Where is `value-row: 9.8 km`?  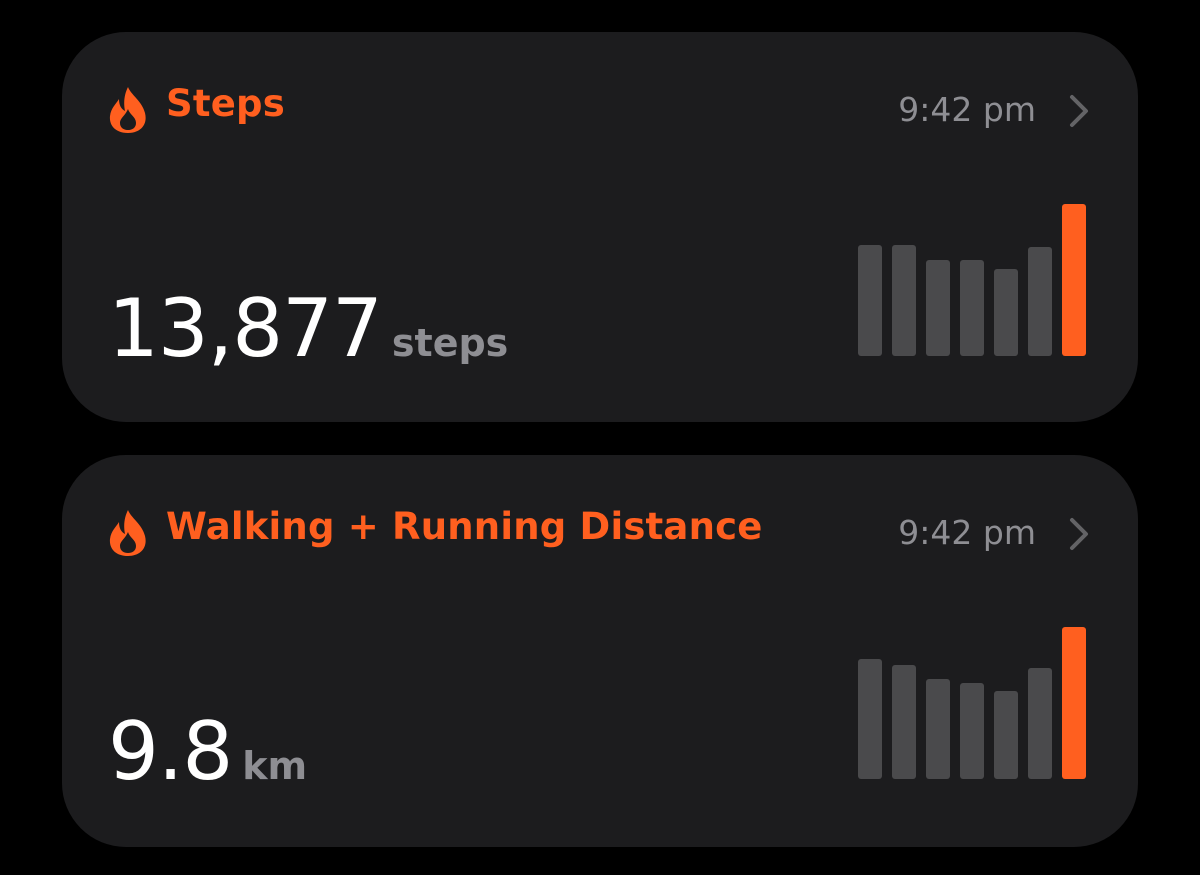
value-row: 9.8 km is located at coordinates (207, 751).